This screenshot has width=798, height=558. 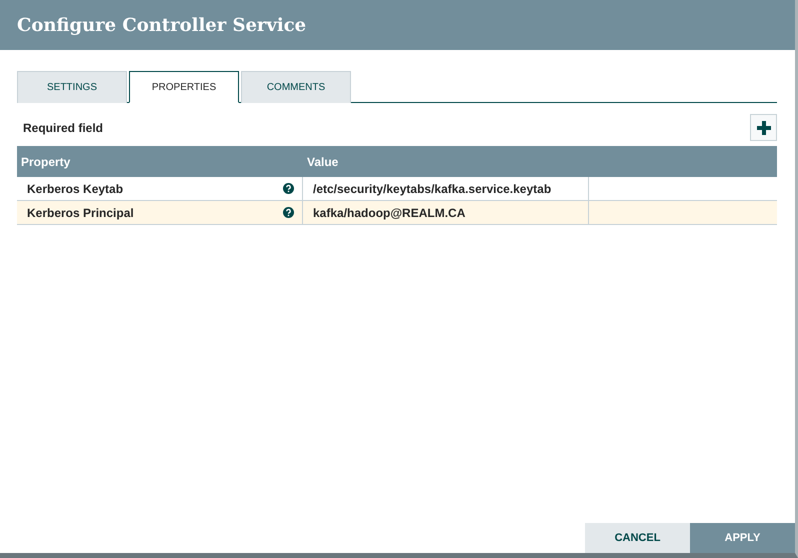 I want to click on column-header: Property, so click(x=160, y=161).